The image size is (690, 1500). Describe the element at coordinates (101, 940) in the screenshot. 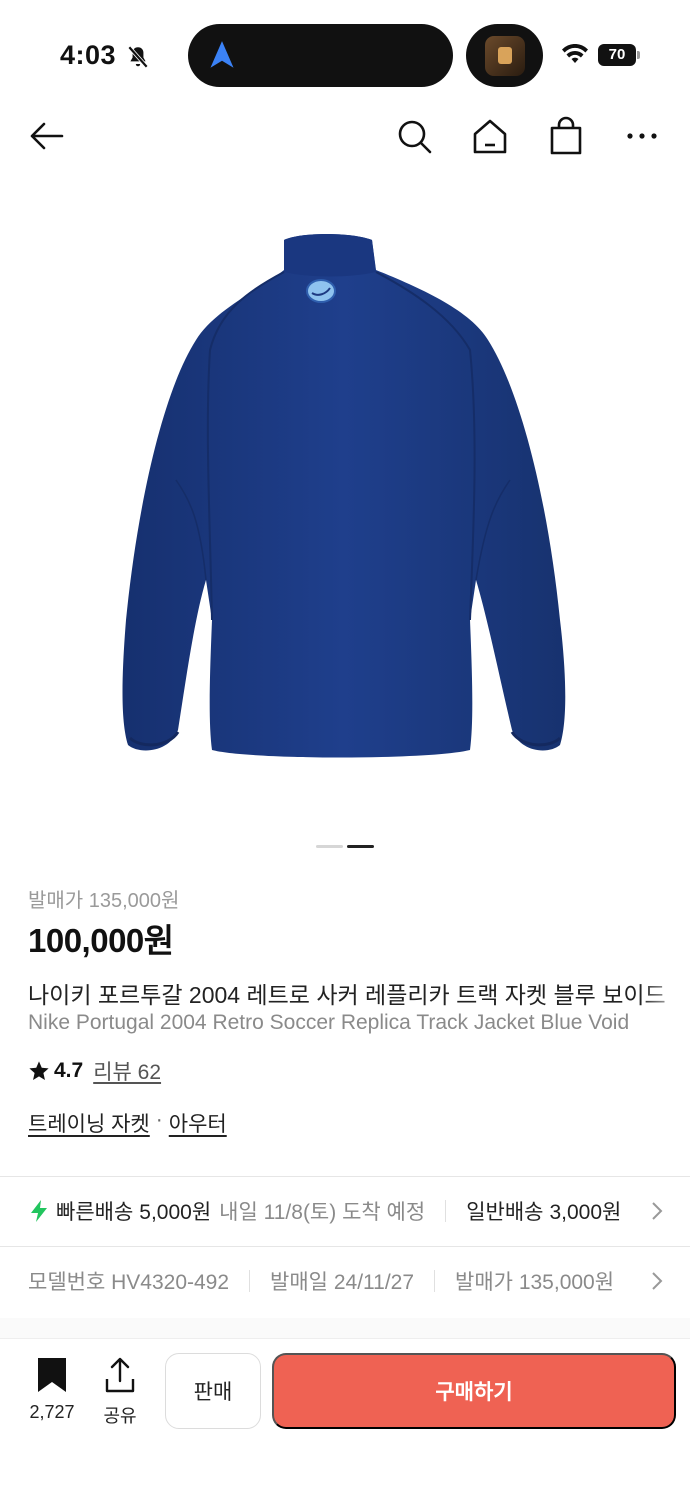

I see `current-price: 100,000원` at that location.